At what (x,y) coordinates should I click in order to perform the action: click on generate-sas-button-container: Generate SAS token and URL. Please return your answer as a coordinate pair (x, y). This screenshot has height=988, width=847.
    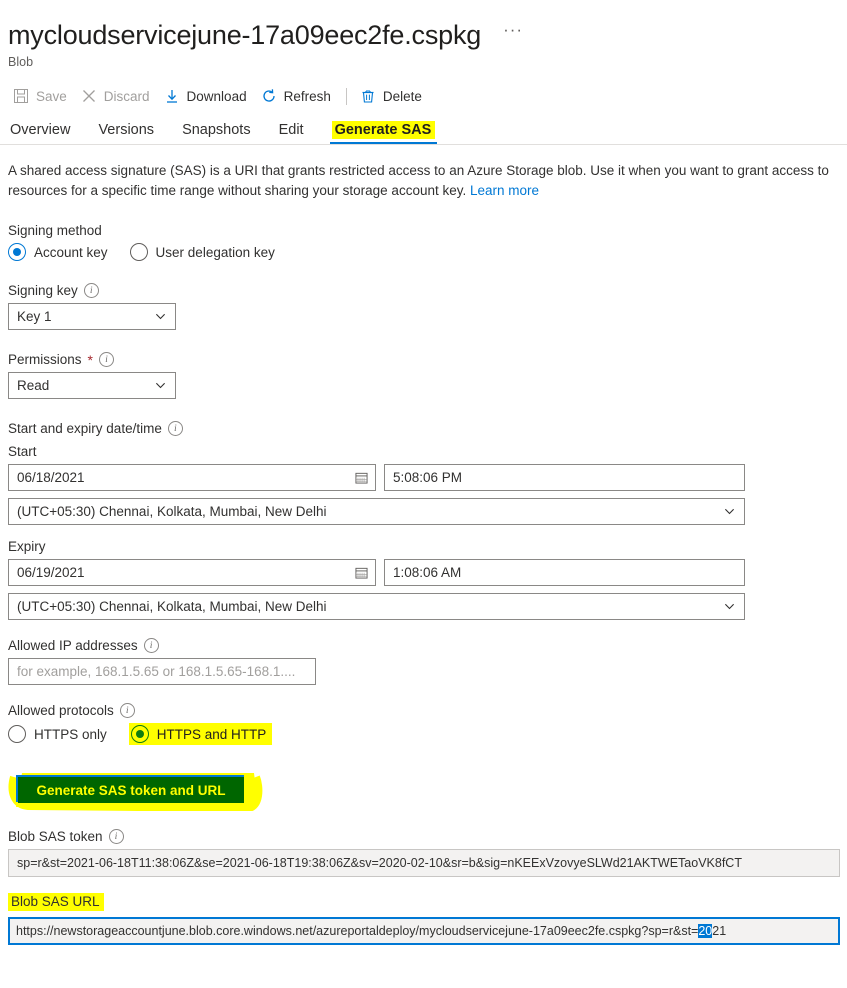
    Looking at the image, I should click on (158, 789).